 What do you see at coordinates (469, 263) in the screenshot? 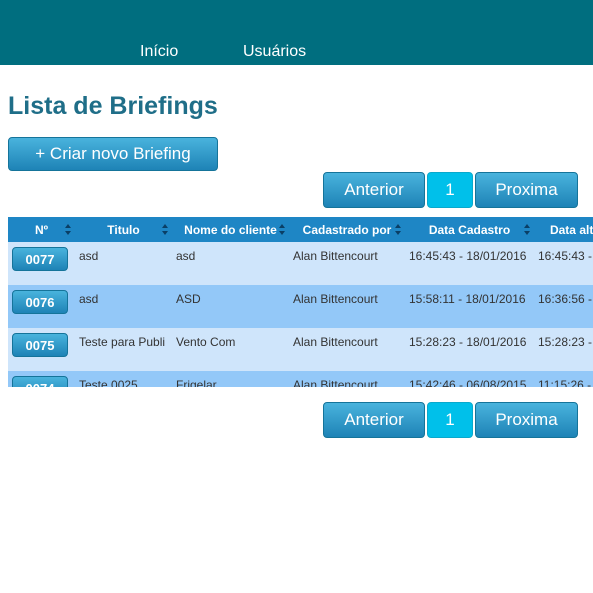
I see `cell-data-cadastro: 16:45:43 - 18/01/2016` at bounding box center [469, 263].